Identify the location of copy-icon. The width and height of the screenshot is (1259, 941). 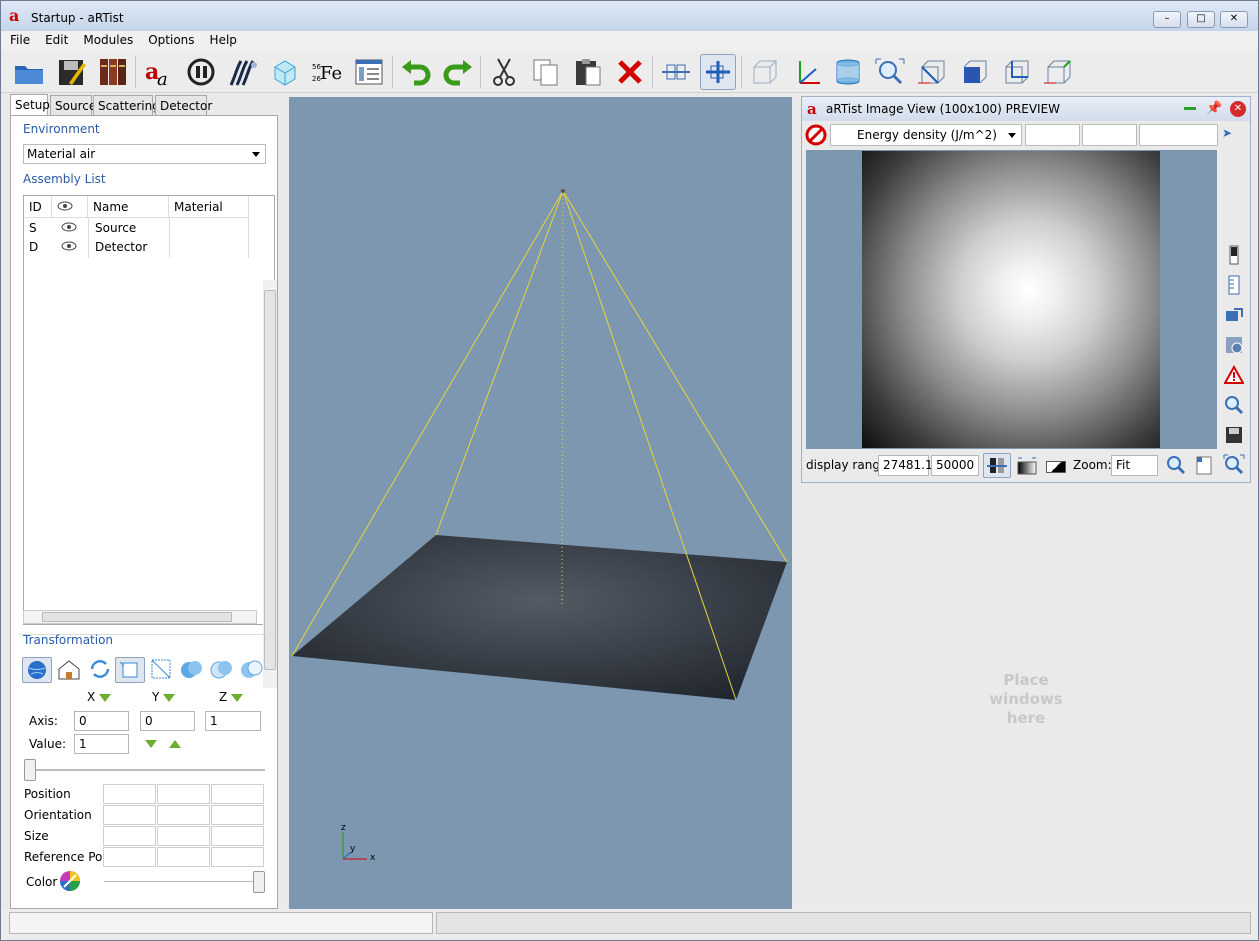
(546, 72).